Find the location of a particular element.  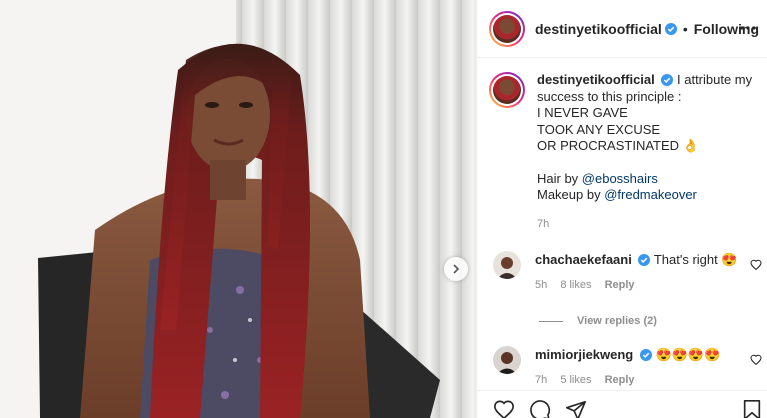

comment-meta: 5h 8 likes Reply is located at coordinates (636, 285).